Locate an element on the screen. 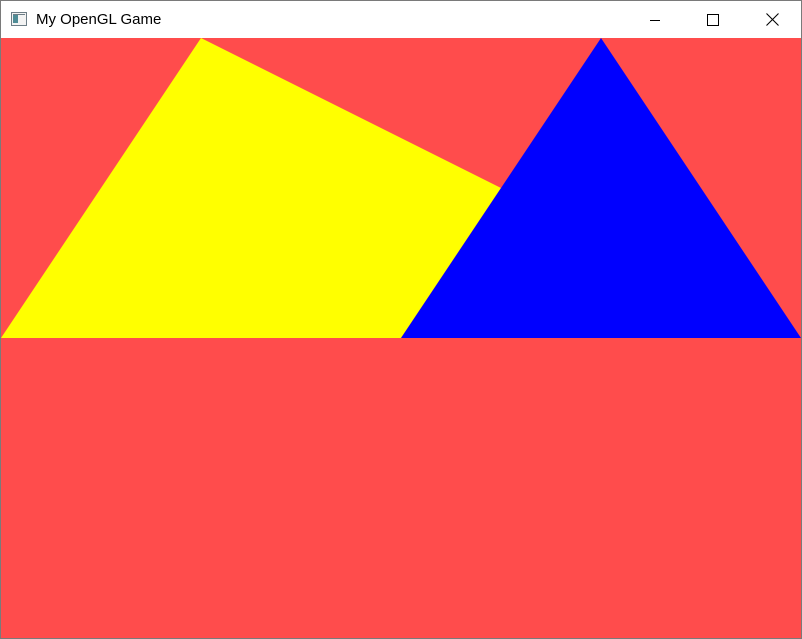  maximize-icon is located at coordinates (713, 19).